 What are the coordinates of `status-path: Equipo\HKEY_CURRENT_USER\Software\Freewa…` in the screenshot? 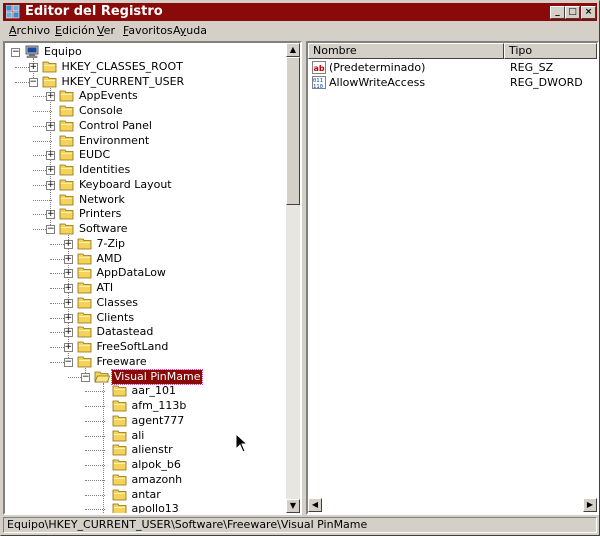 It's located at (187, 524).